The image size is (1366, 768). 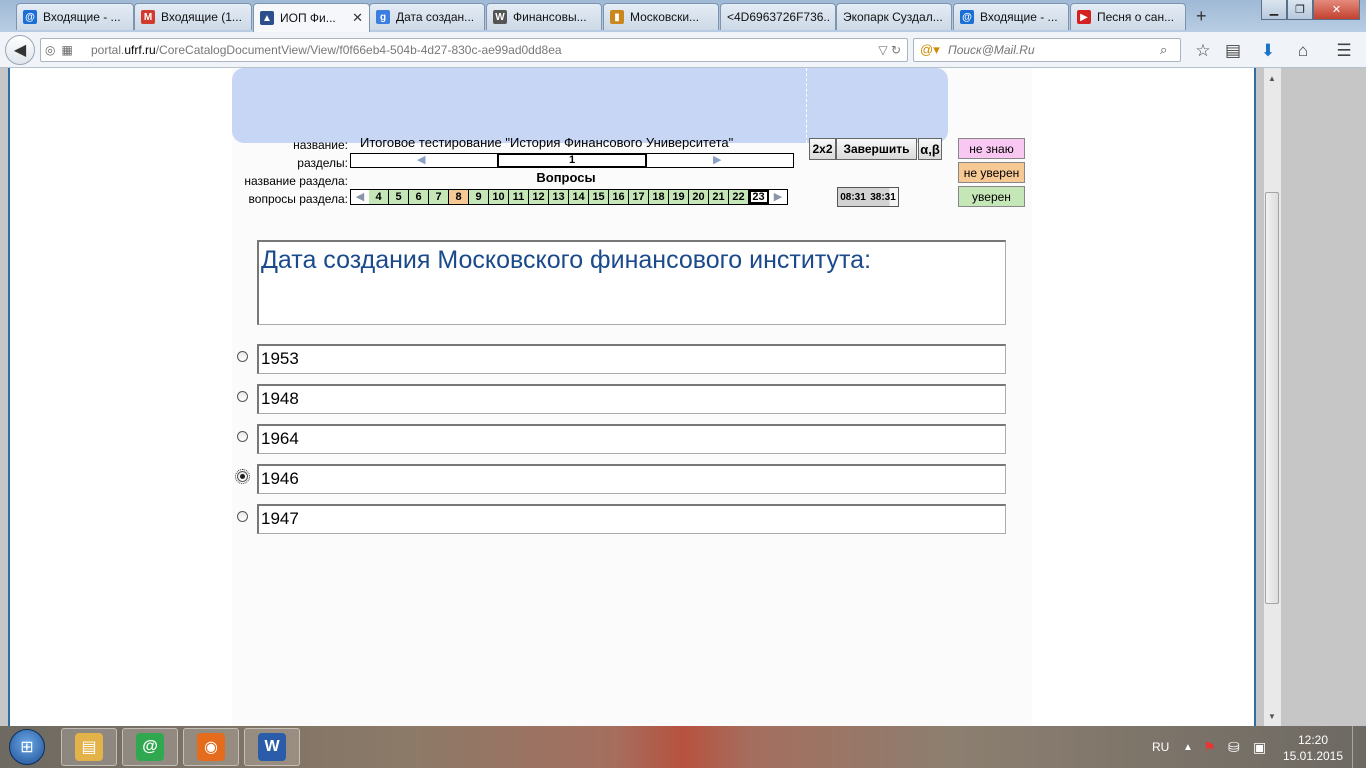 What do you see at coordinates (1170, 50) in the screenshot?
I see `search-icon: ⌕` at bounding box center [1170, 50].